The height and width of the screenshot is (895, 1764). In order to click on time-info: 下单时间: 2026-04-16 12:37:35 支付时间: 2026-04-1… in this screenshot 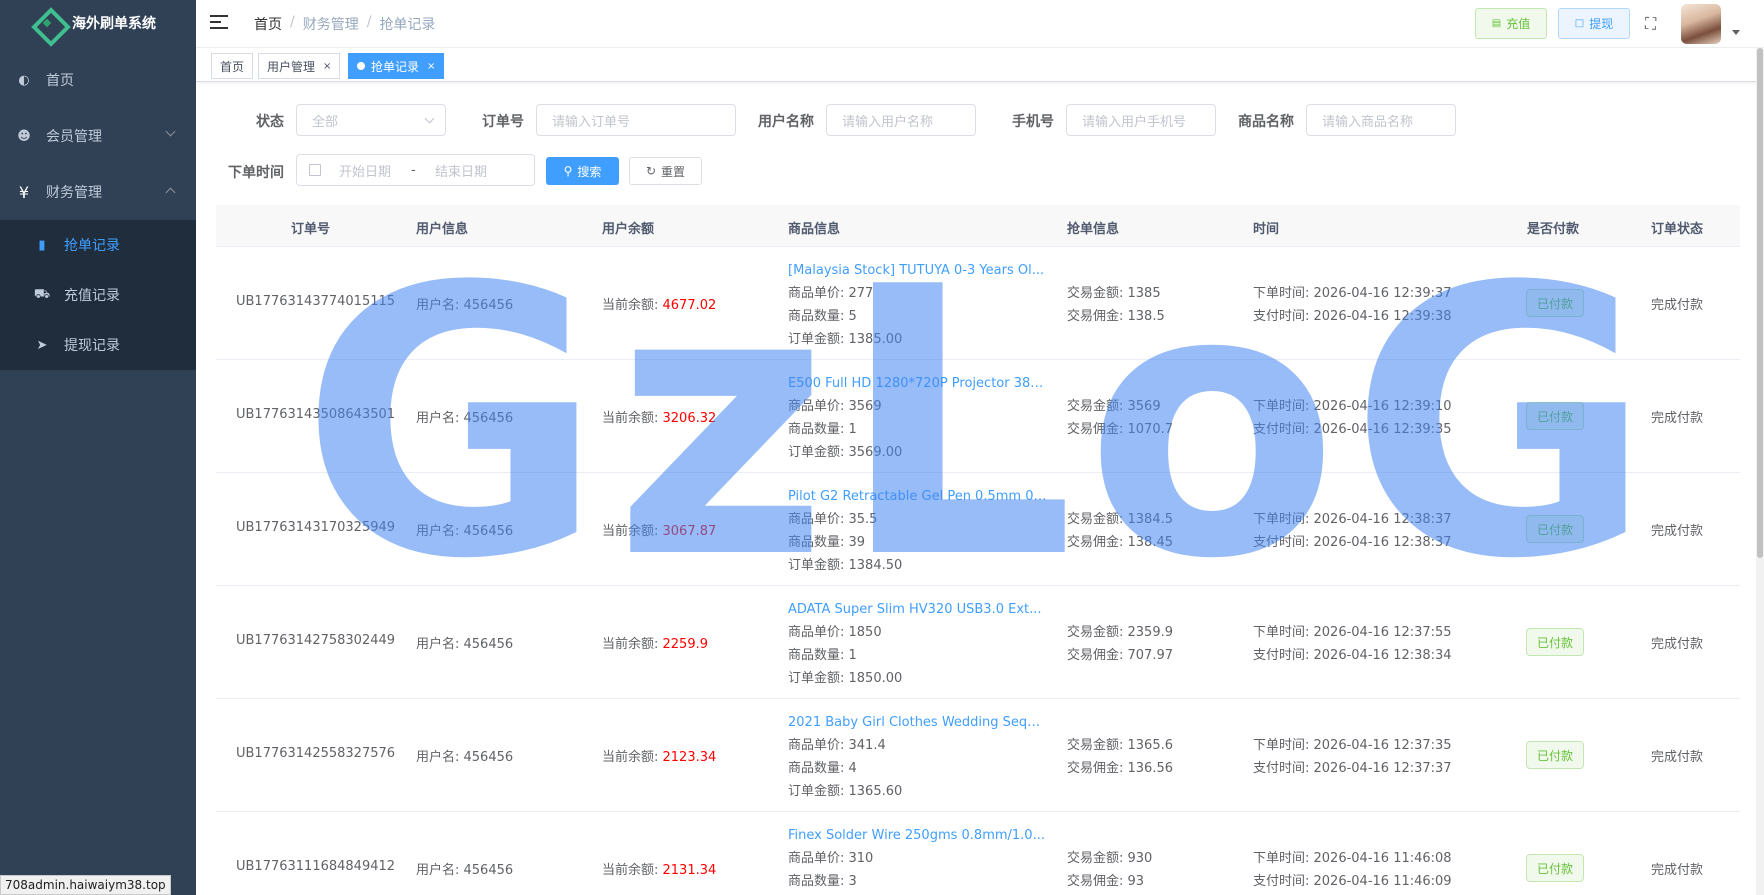, I will do `click(1352, 757)`.